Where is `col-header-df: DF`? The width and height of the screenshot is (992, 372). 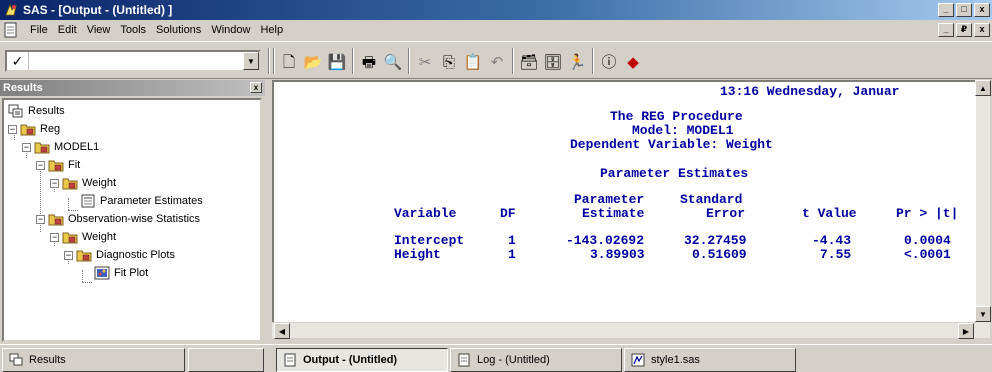
col-header-df: DF is located at coordinates (508, 213).